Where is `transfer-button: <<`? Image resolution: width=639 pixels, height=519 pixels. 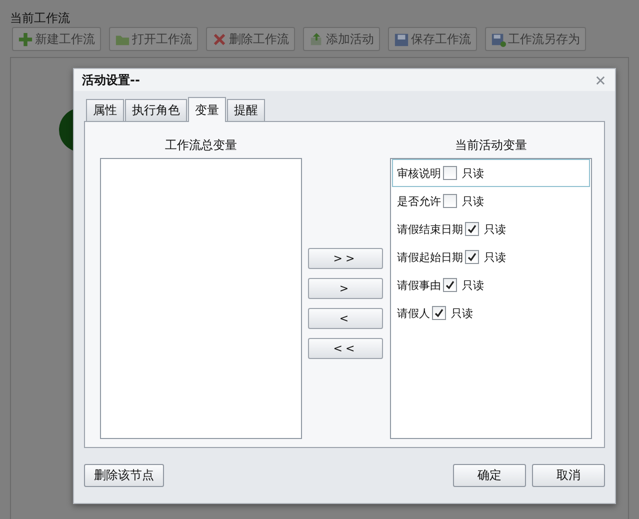
transfer-button: << is located at coordinates (345, 348).